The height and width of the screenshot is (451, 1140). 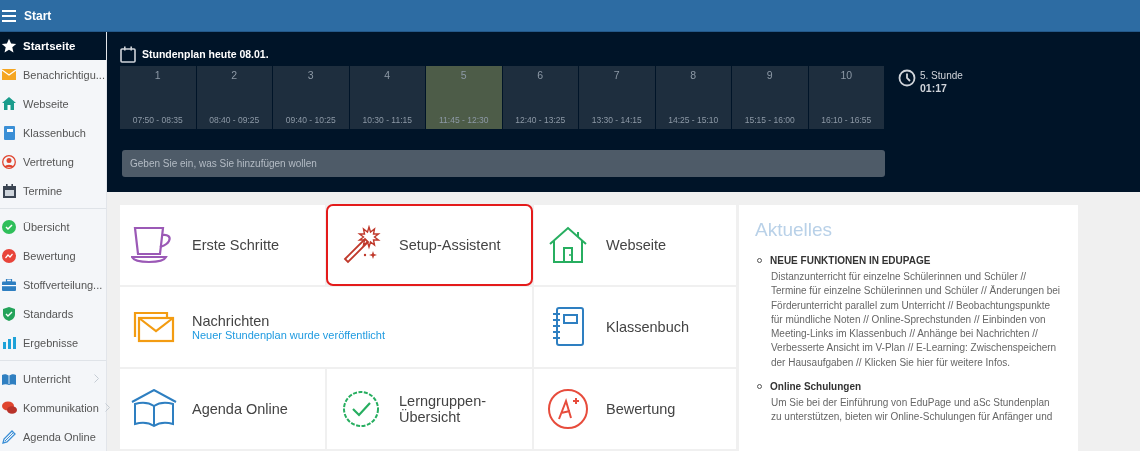 I want to click on sidebar-item: Bewertung, so click(x=53, y=255).